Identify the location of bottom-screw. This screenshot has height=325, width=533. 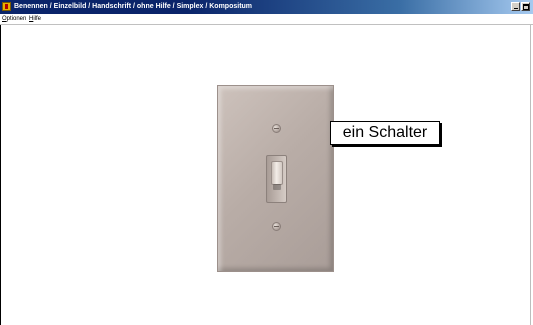
(276, 226).